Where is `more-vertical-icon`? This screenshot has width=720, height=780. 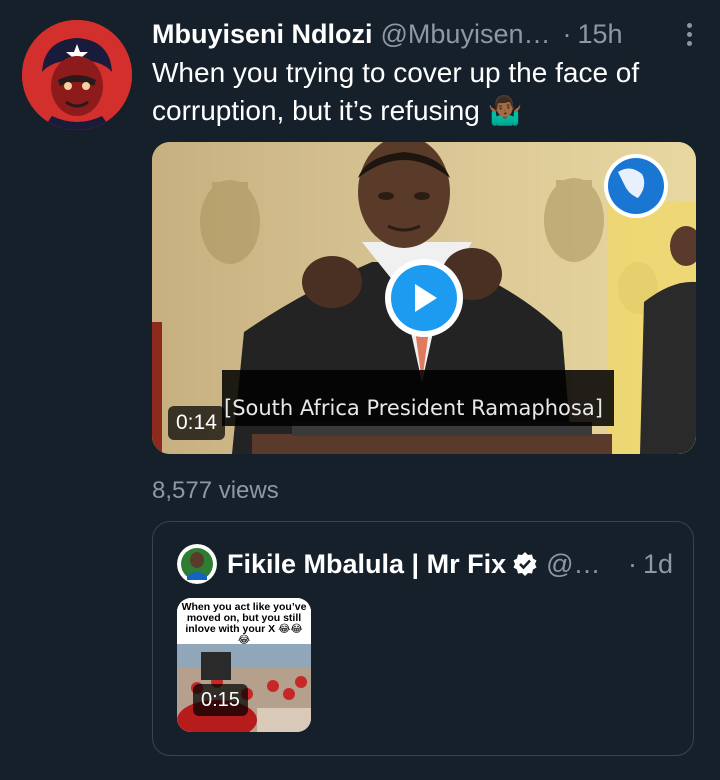 more-vertical-icon is located at coordinates (689, 34).